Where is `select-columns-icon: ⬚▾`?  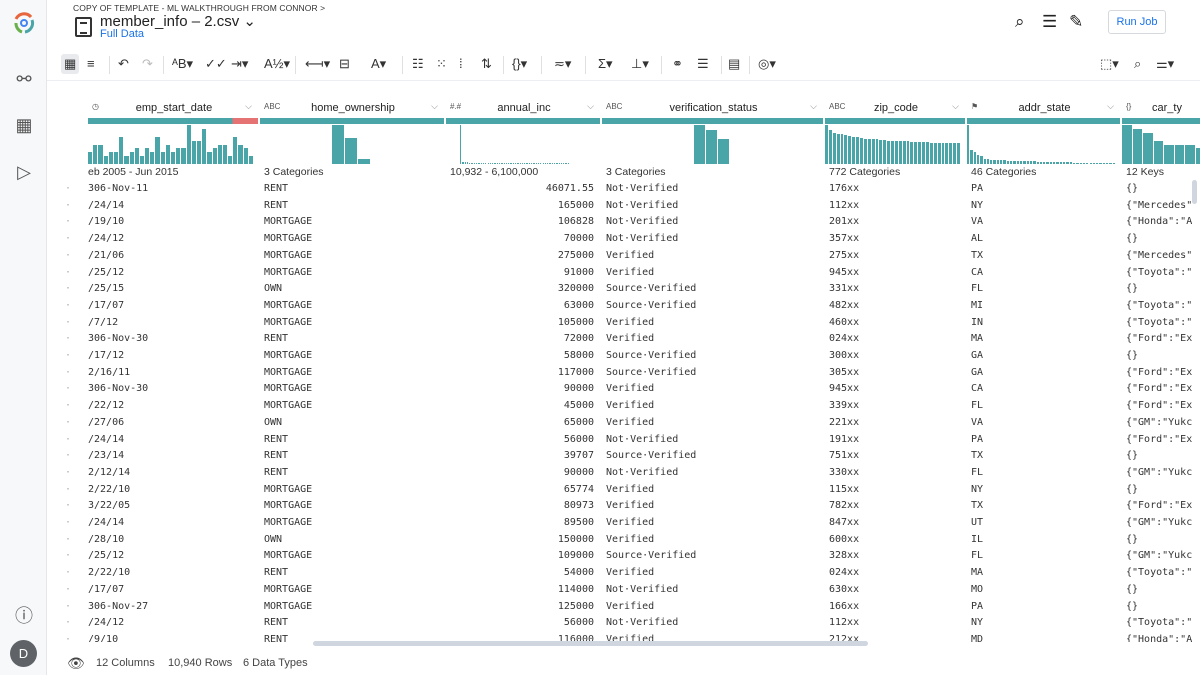 select-columns-icon: ⬚▾ is located at coordinates (1109, 64).